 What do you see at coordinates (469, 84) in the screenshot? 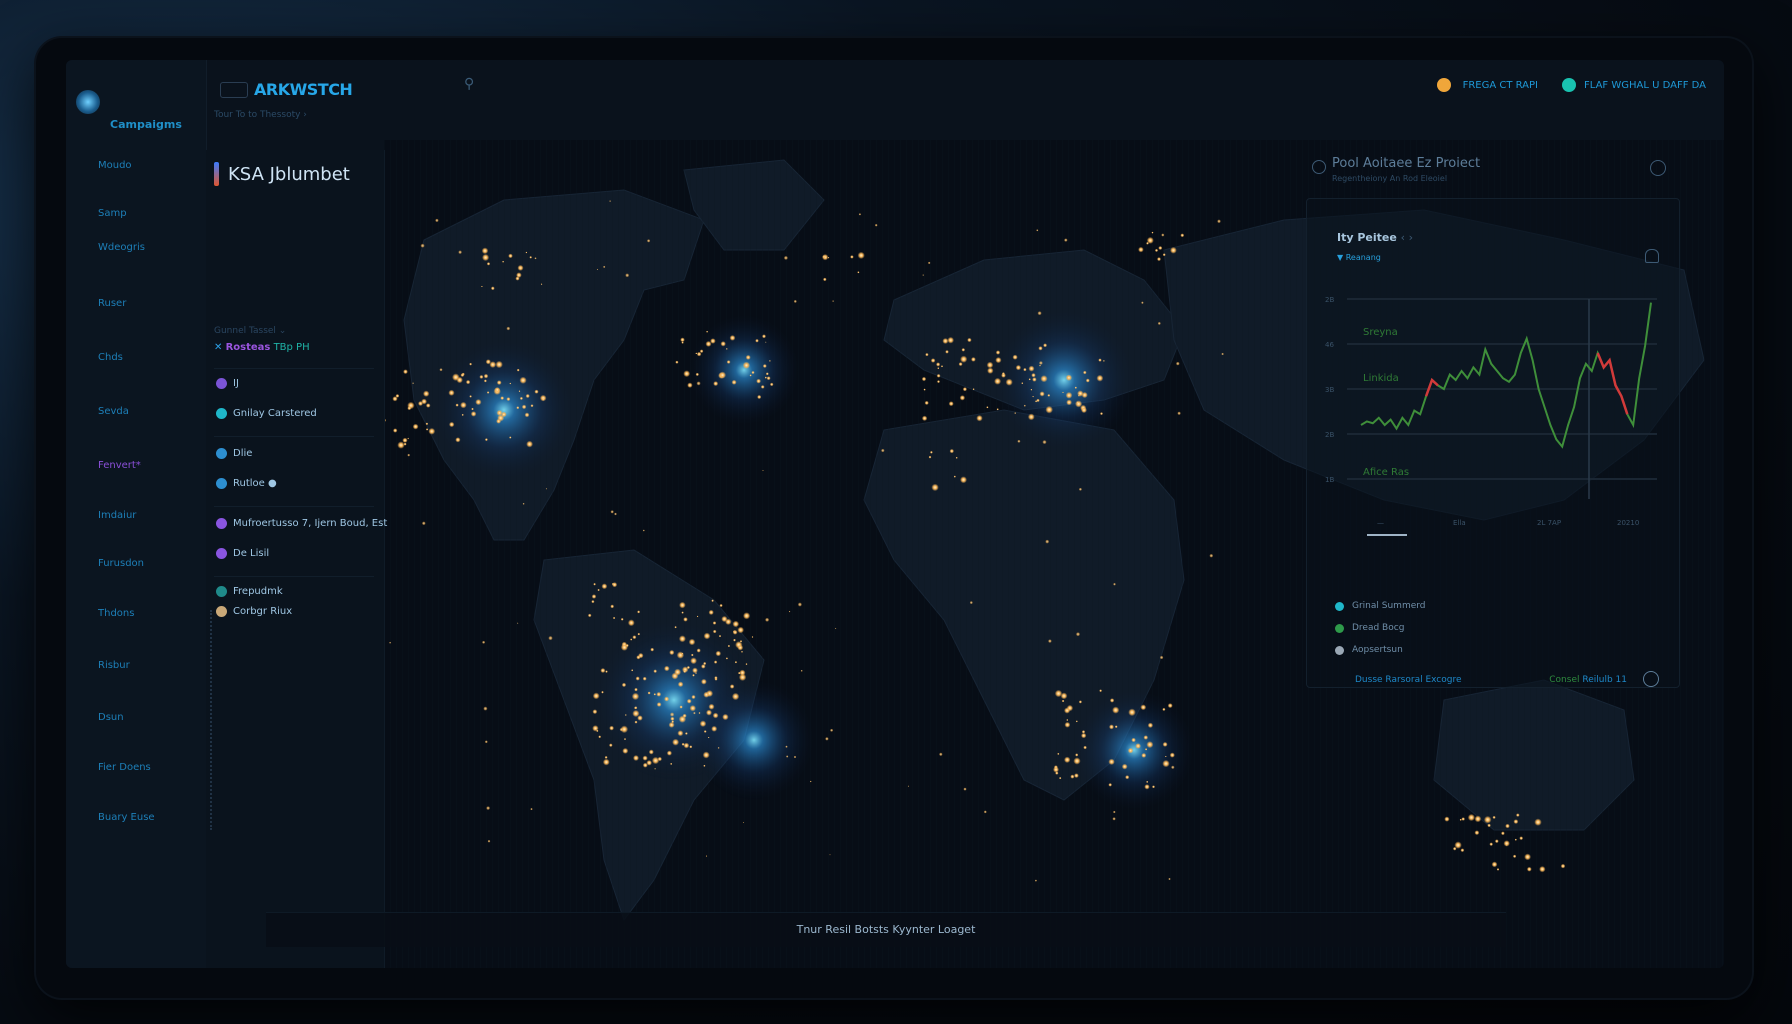
I see `pin-icon: ⚲` at bounding box center [469, 84].